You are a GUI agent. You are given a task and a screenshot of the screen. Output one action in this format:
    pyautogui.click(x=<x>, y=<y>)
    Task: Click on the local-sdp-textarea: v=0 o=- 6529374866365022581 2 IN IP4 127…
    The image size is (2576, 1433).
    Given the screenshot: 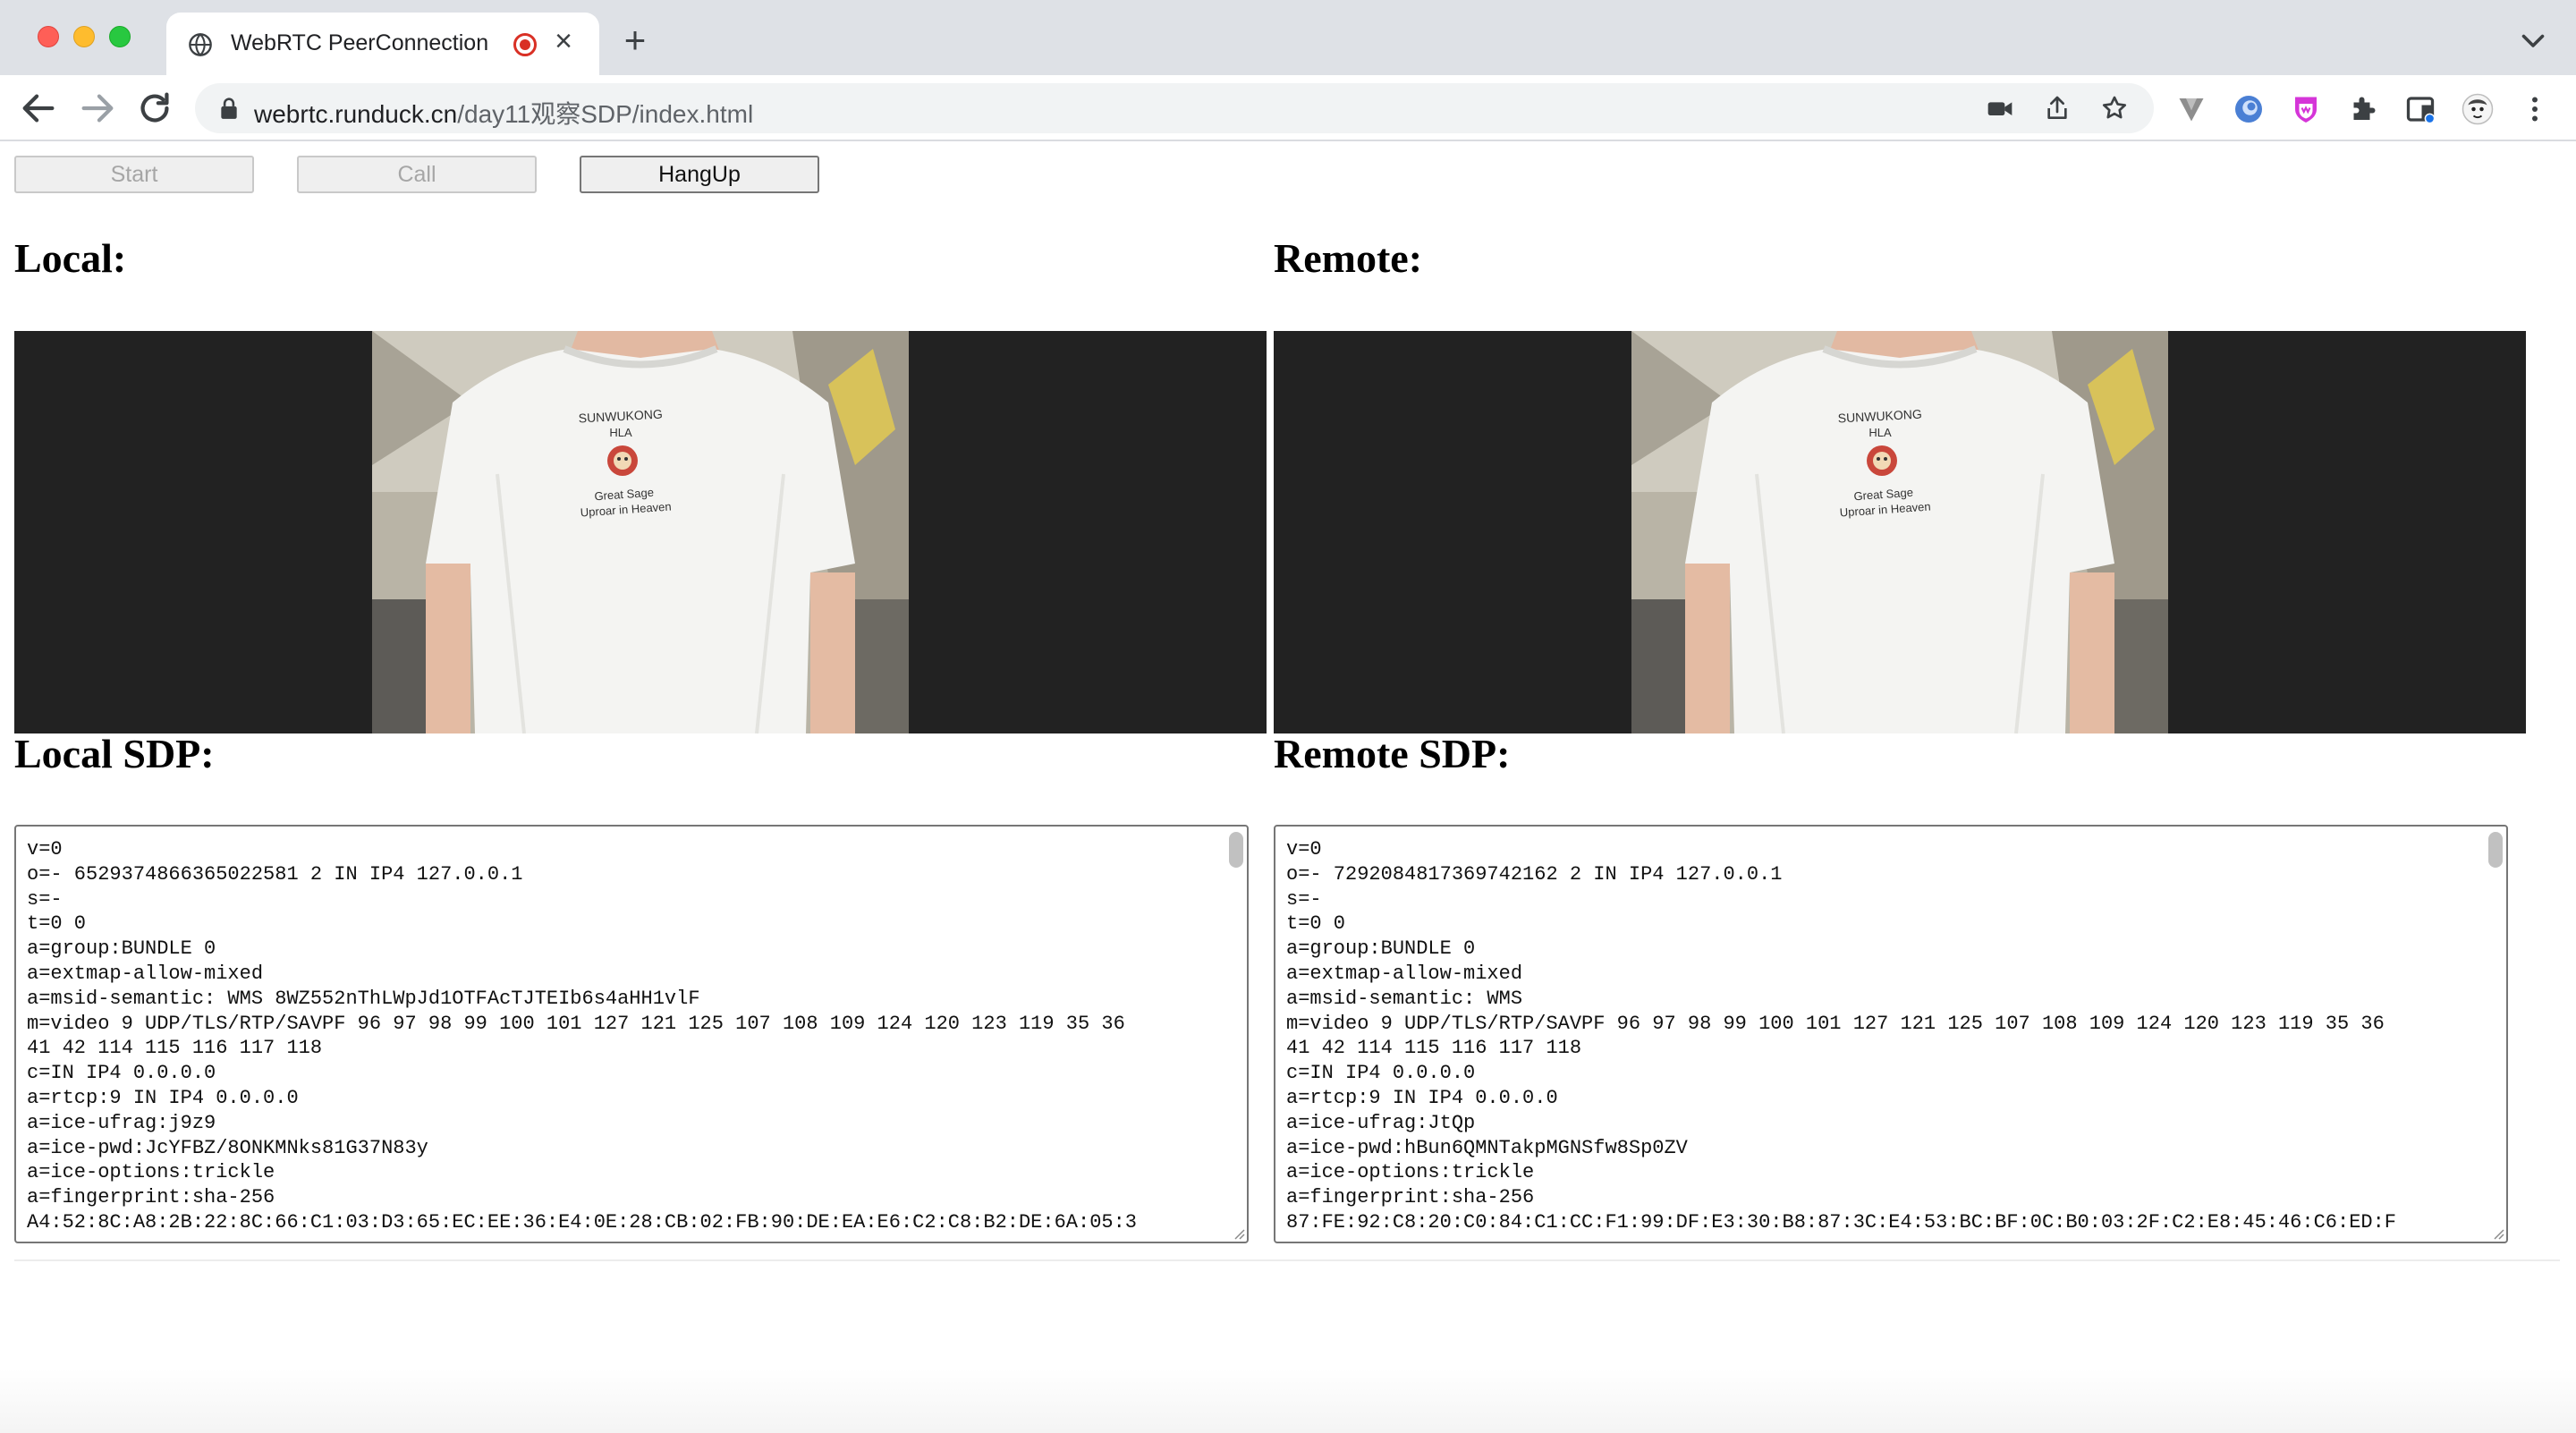 What is the action you would take?
    pyautogui.click(x=631, y=1034)
    